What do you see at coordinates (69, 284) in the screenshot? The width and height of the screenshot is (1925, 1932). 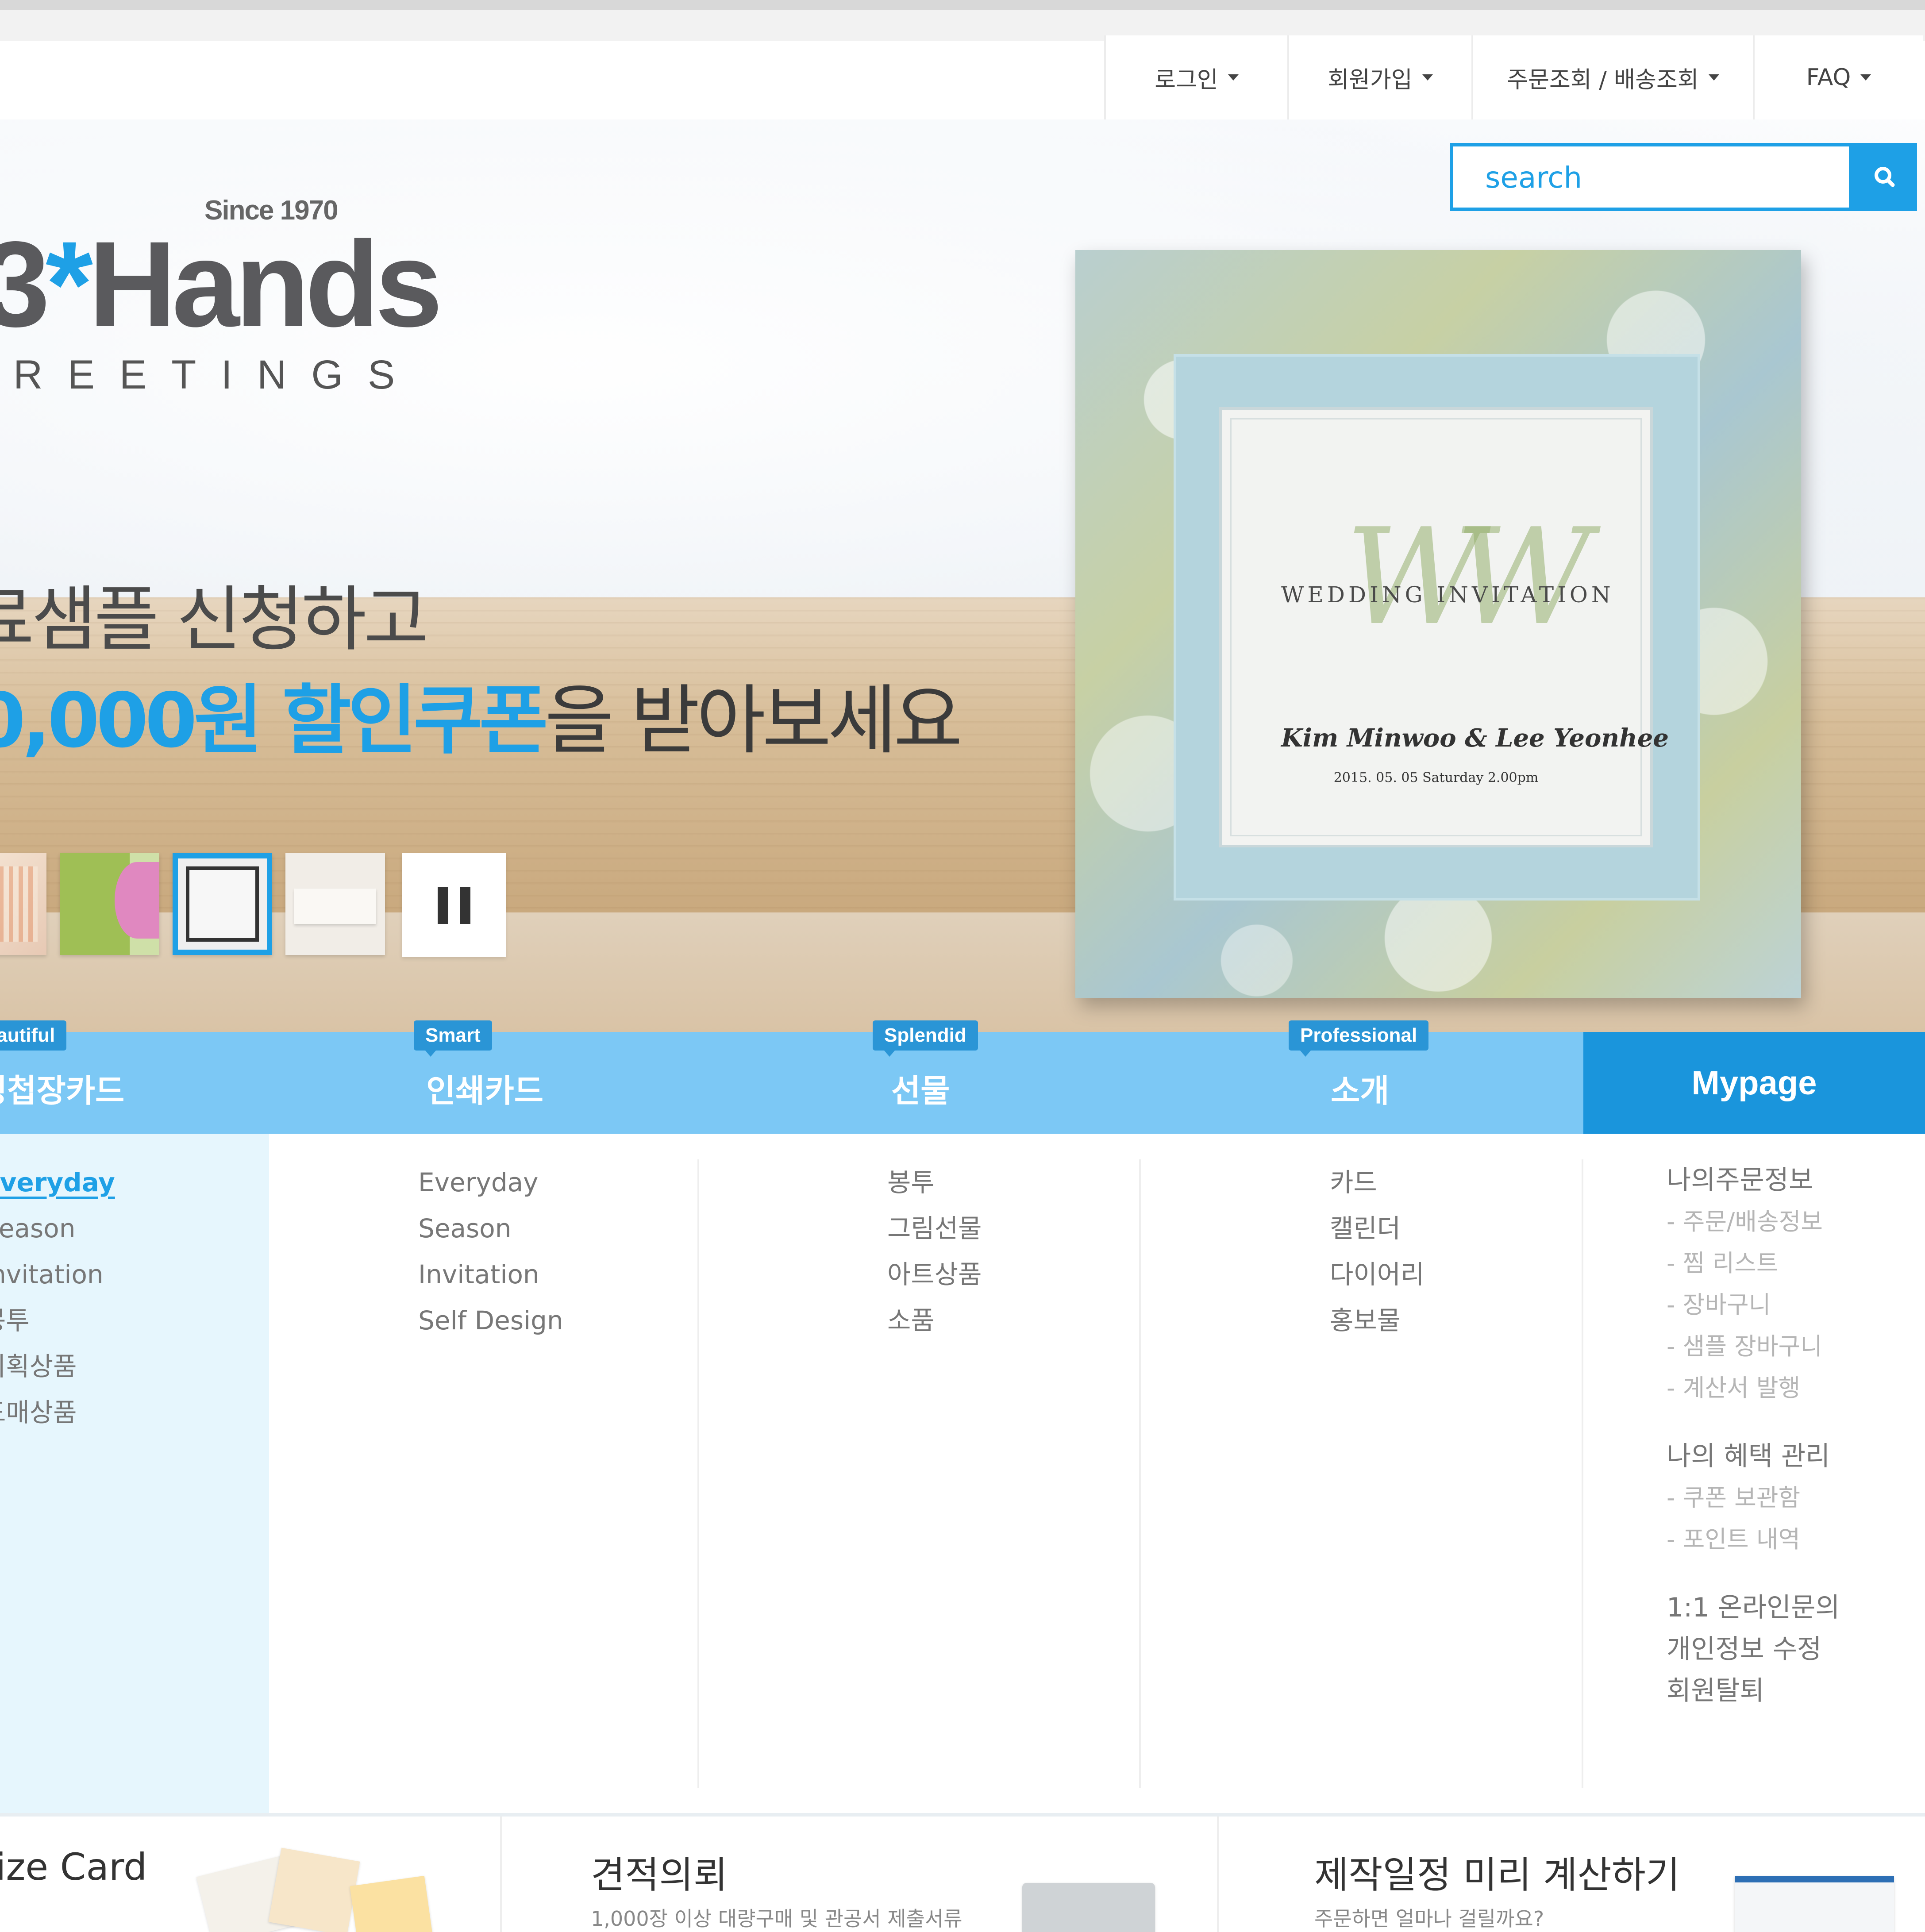 I see `logo-star: *` at bounding box center [69, 284].